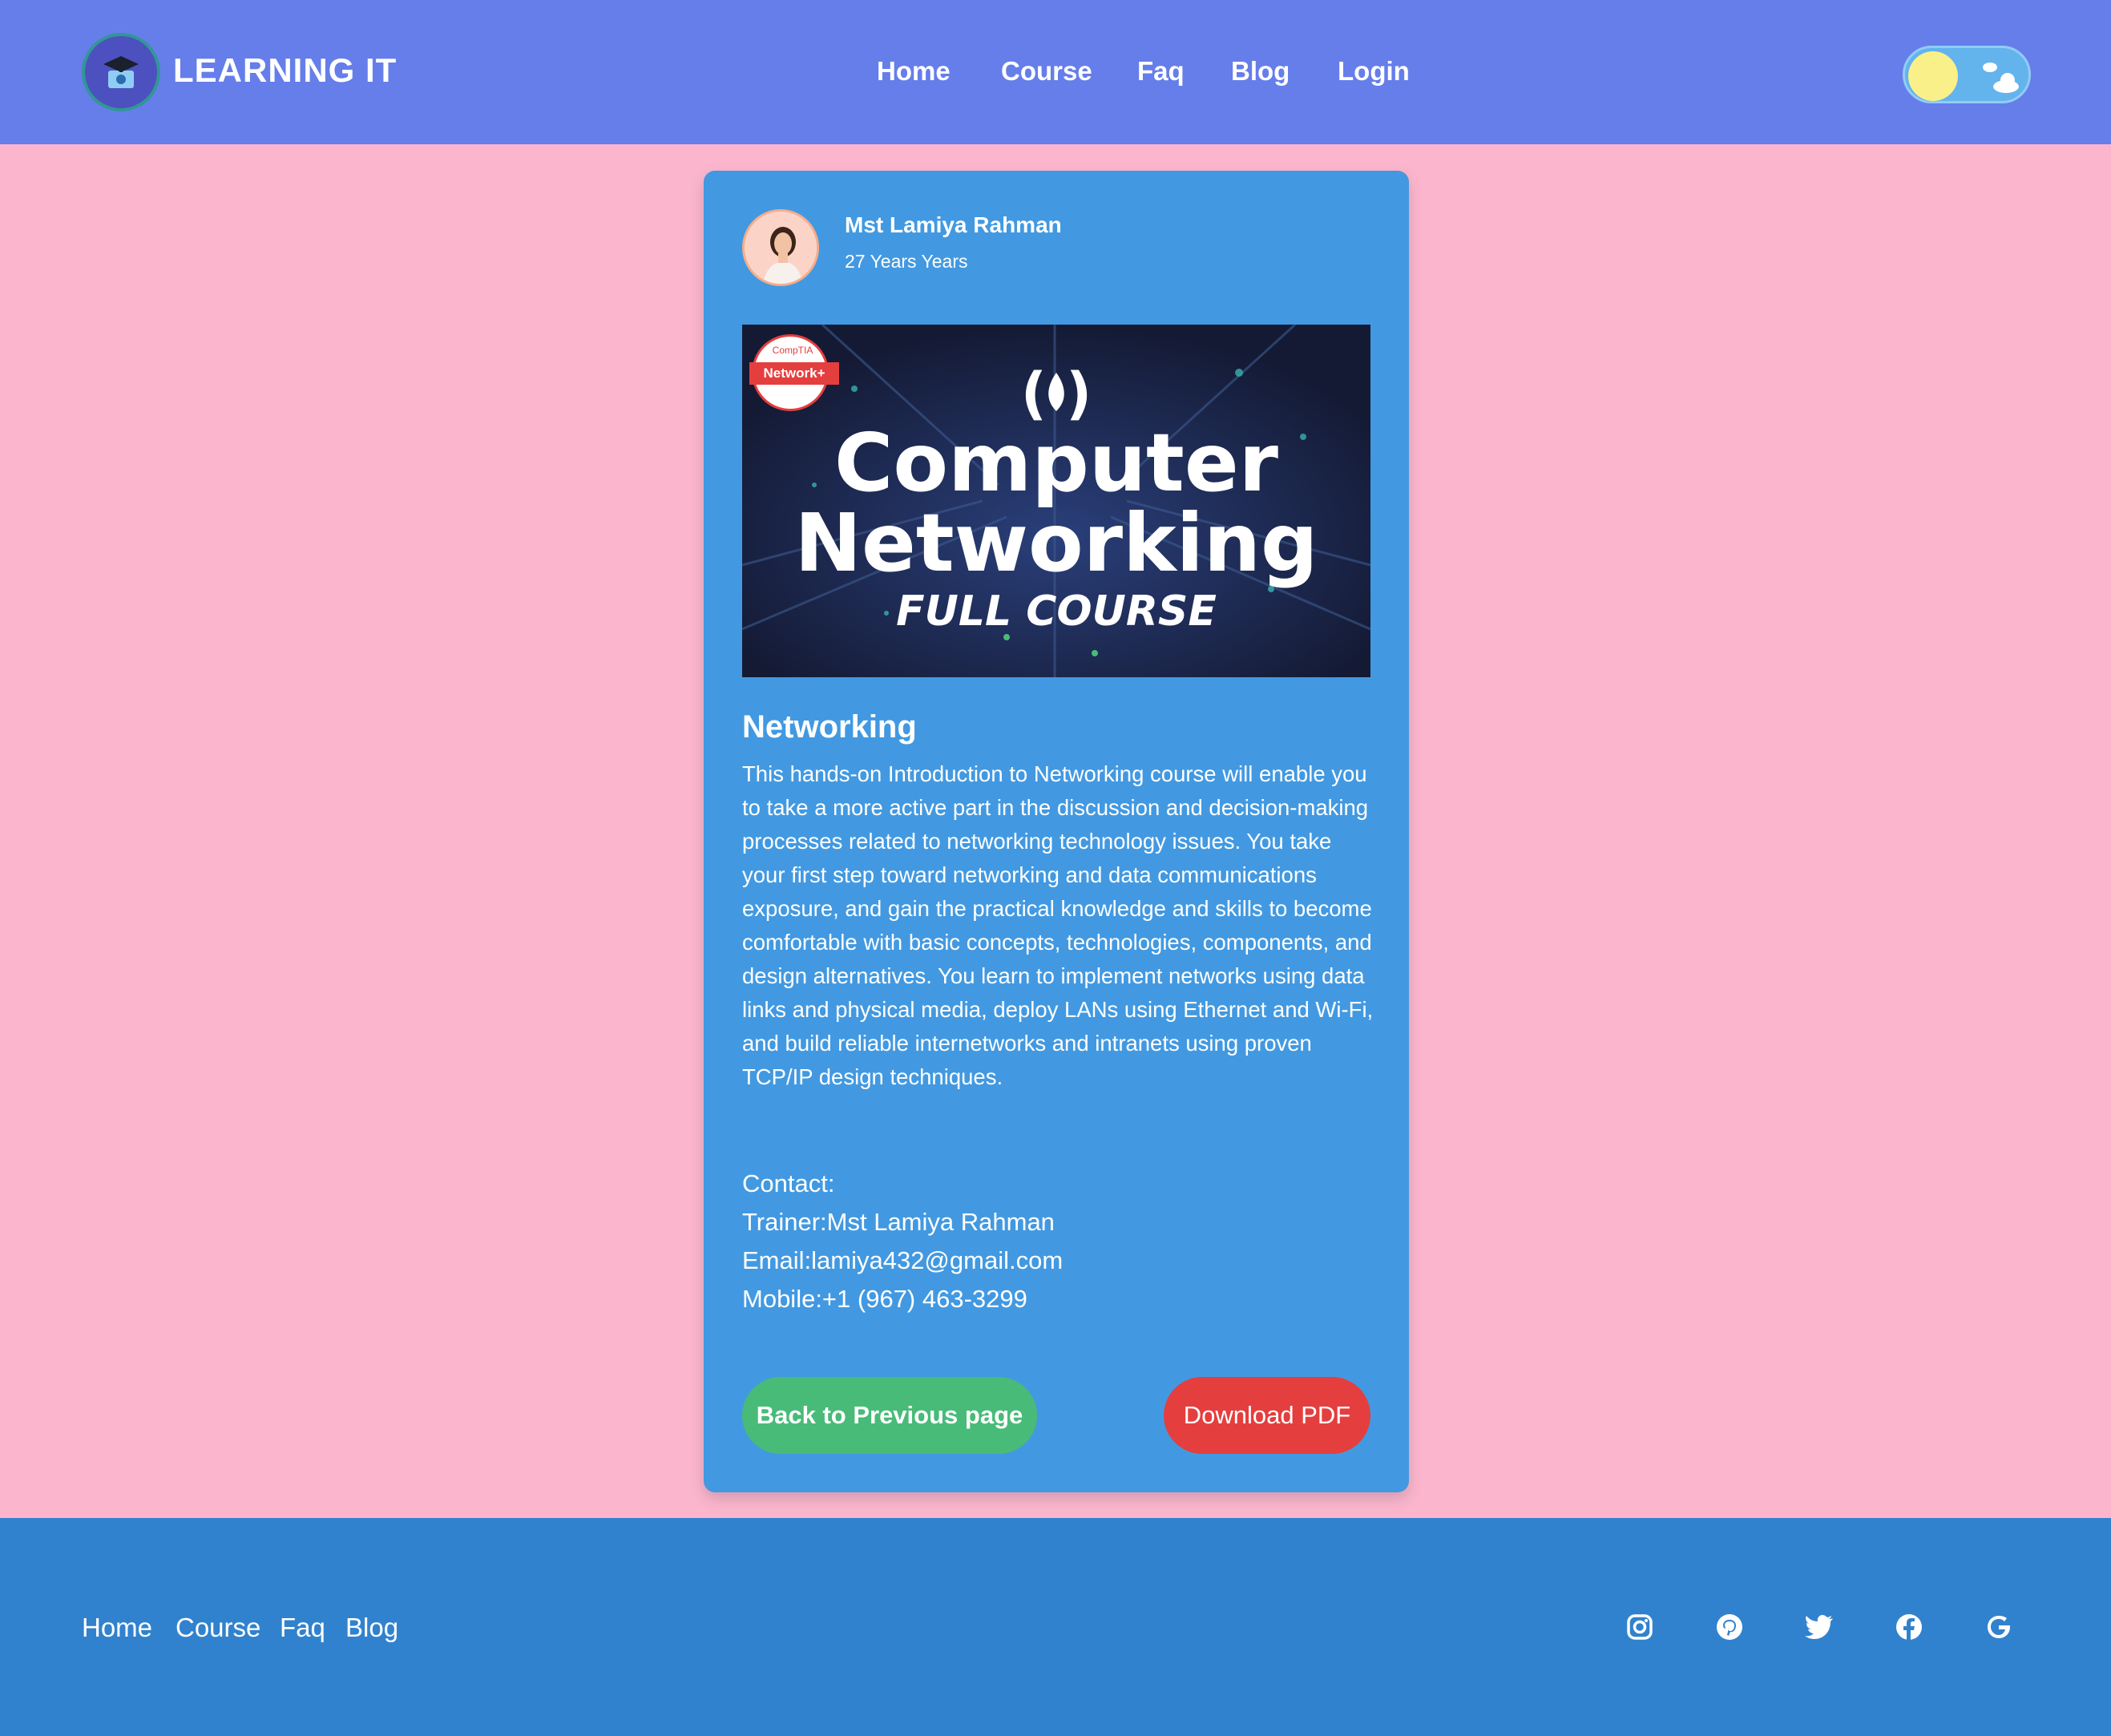  I want to click on nav-blog: Blog, so click(1260, 72).